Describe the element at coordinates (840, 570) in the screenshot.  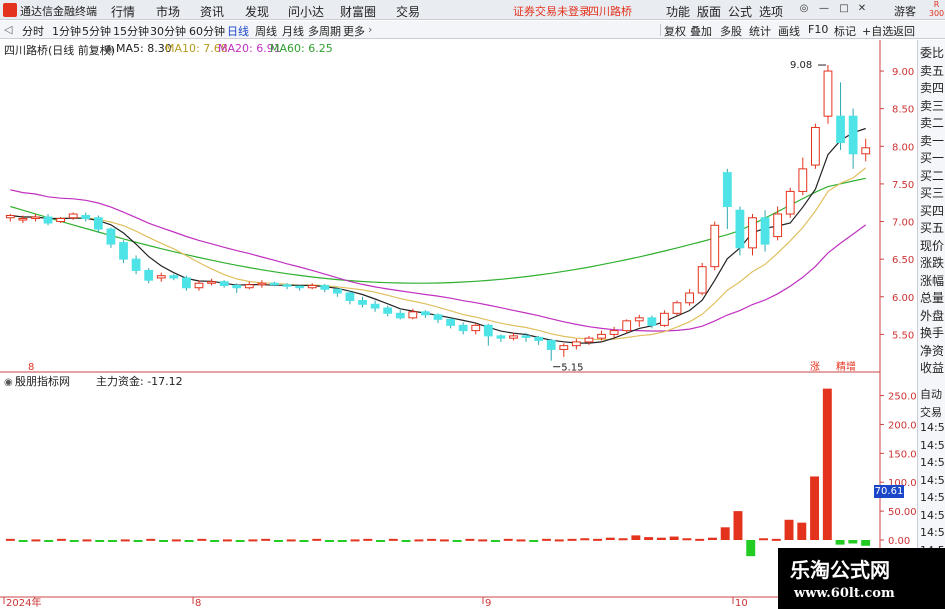
I see `watermark-line1: 乐淘公式网` at that location.